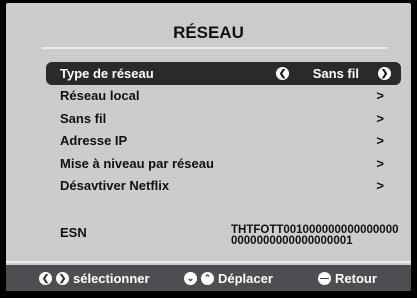  Describe the element at coordinates (324, 278) in the screenshot. I see `back-icon: —` at that location.